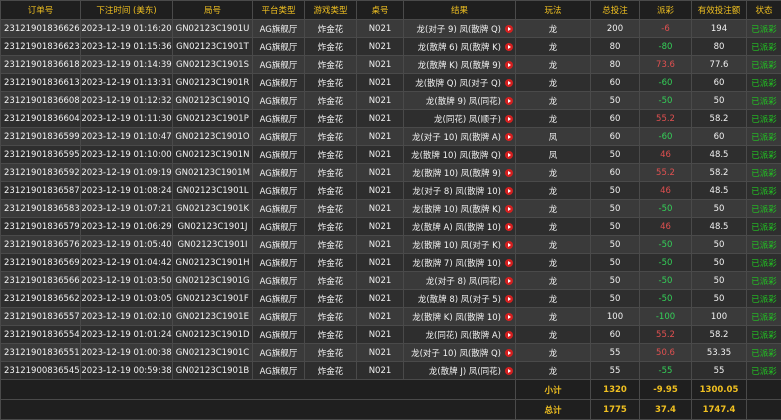 The image size is (781, 420). I want to click on total-bet-cell: 80, so click(615, 47).